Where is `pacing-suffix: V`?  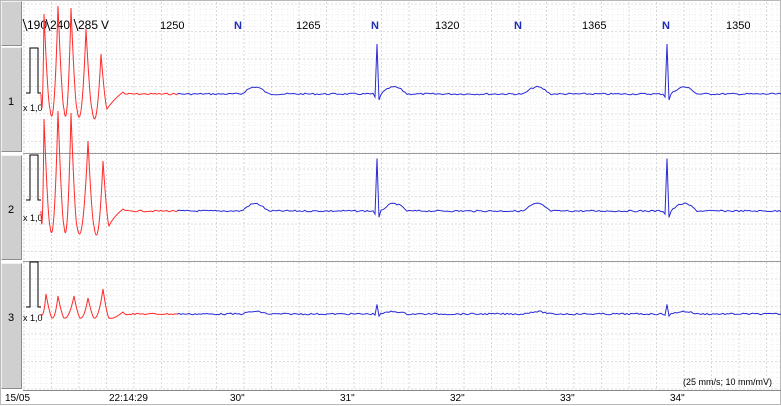
pacing-suffix: V is located at coordinates (105, 25).